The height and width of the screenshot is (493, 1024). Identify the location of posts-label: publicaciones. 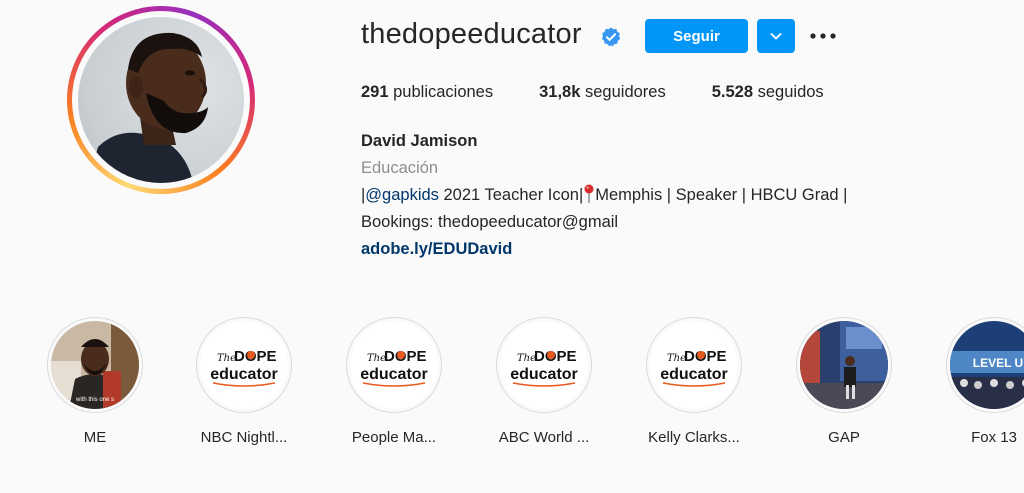
(443, 92).